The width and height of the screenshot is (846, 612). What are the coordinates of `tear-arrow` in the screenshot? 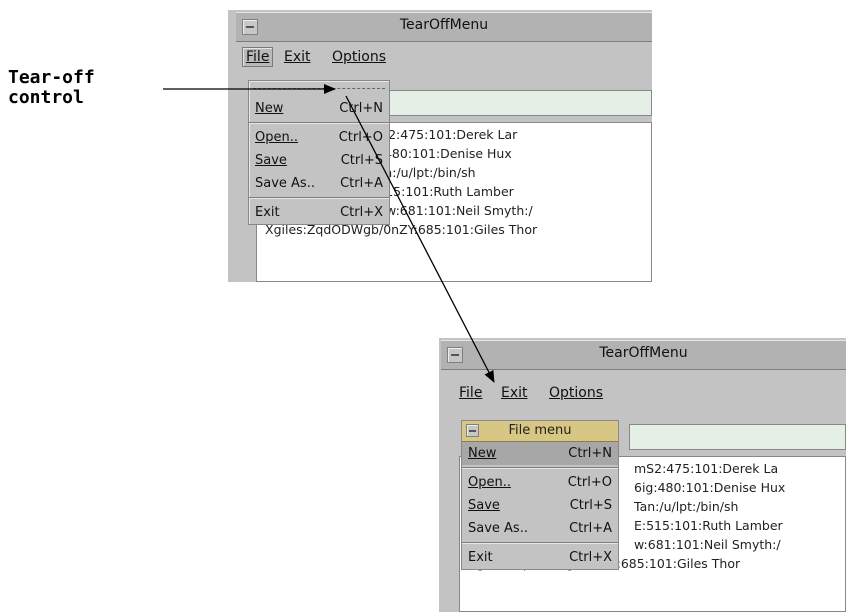 It's located at (420, 239).